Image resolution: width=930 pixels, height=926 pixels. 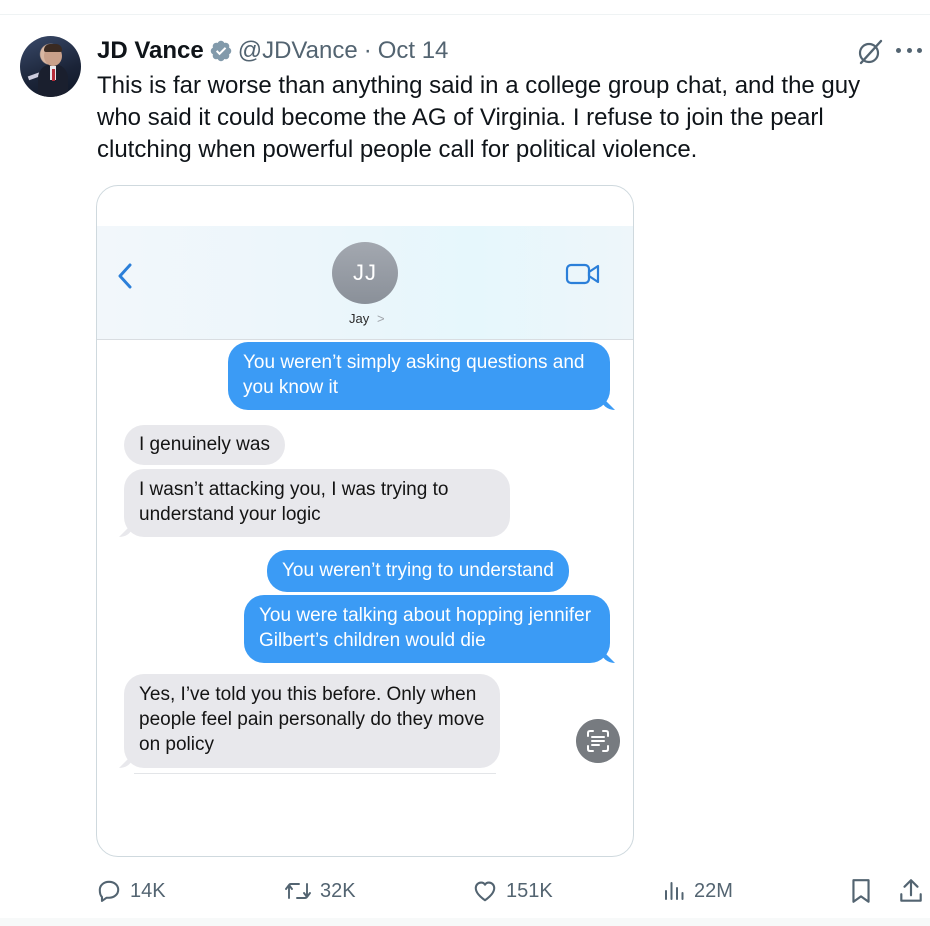 I want to click on repost-button: 32K, so click(x=320, y=891).